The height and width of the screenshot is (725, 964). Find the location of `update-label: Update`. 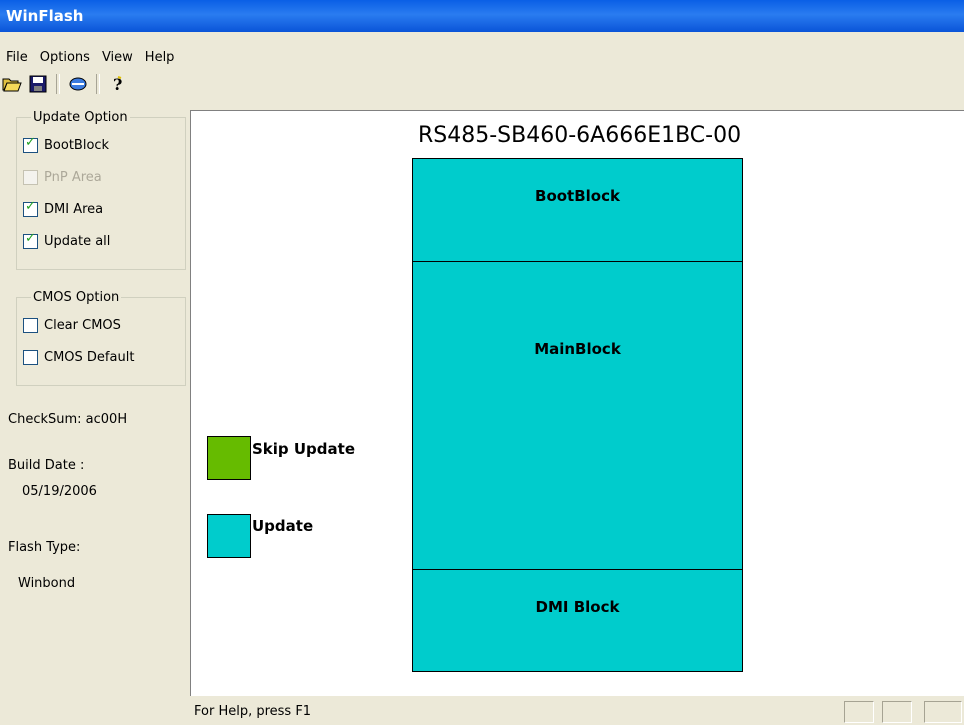

update-label: Update is located at coordinates (283, 526).